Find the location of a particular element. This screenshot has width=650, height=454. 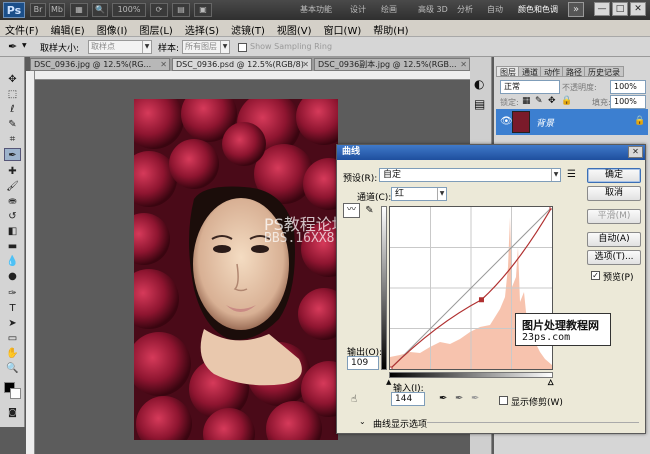

draw-curve-icon: ✎ is located at coordinates (369, 210).